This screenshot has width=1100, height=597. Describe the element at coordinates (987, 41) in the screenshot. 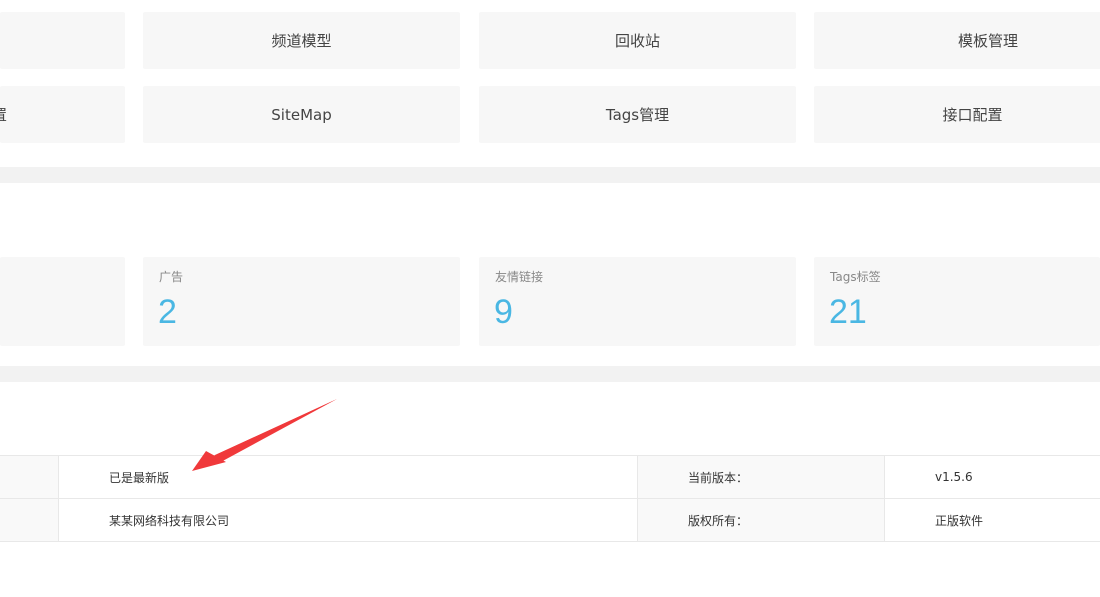

I see `shortcut-label: 模板管理` at that location.